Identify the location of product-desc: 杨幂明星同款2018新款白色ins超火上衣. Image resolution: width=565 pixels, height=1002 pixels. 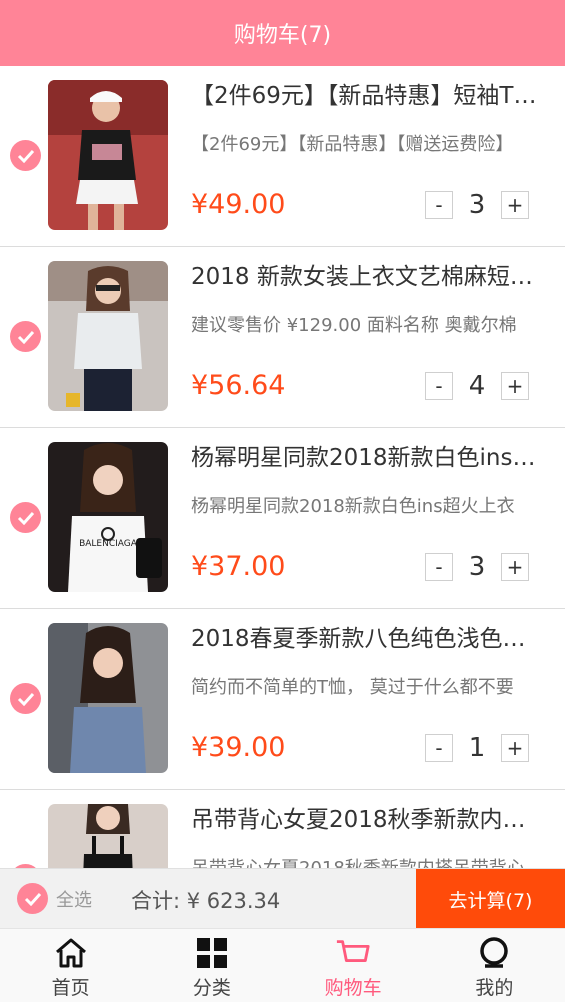
(353, 506).